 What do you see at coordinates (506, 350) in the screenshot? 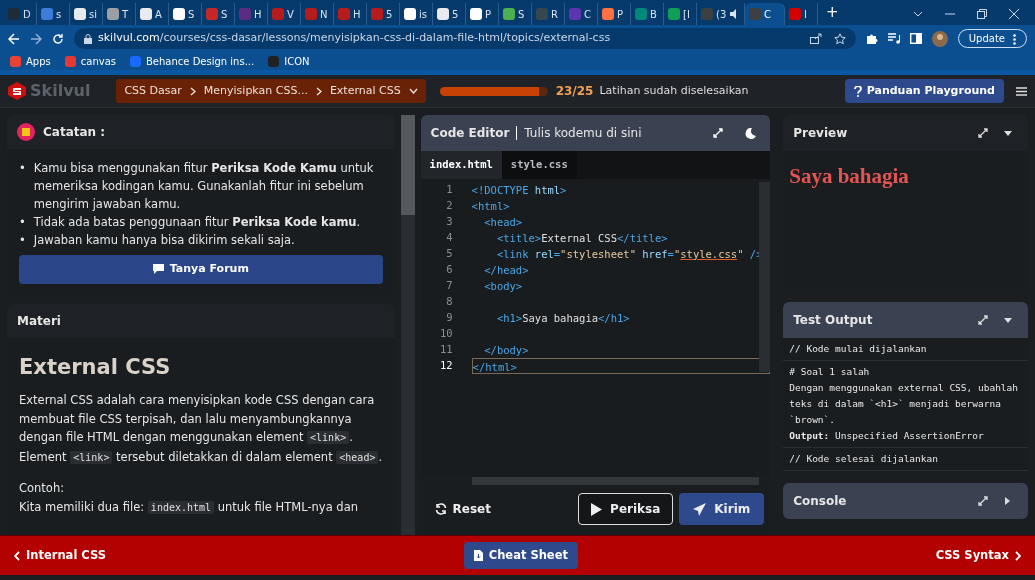
I see `code-line: </body>` at bounding box center [506, 350].